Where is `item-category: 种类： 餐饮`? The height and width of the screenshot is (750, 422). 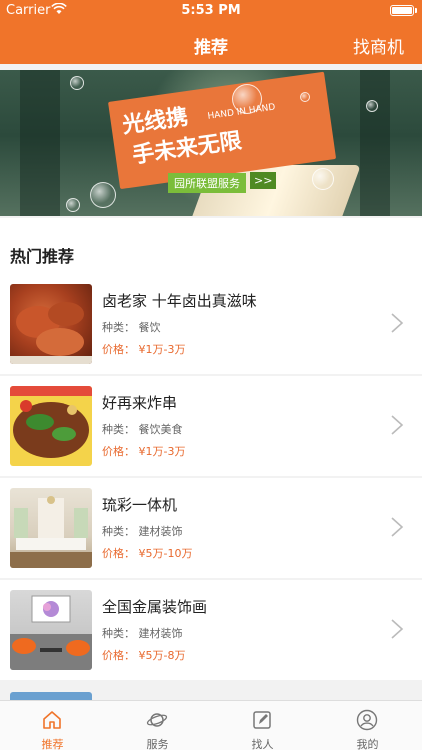 item-category: 种类： 餐饮 is located at coordinates (131, 327).